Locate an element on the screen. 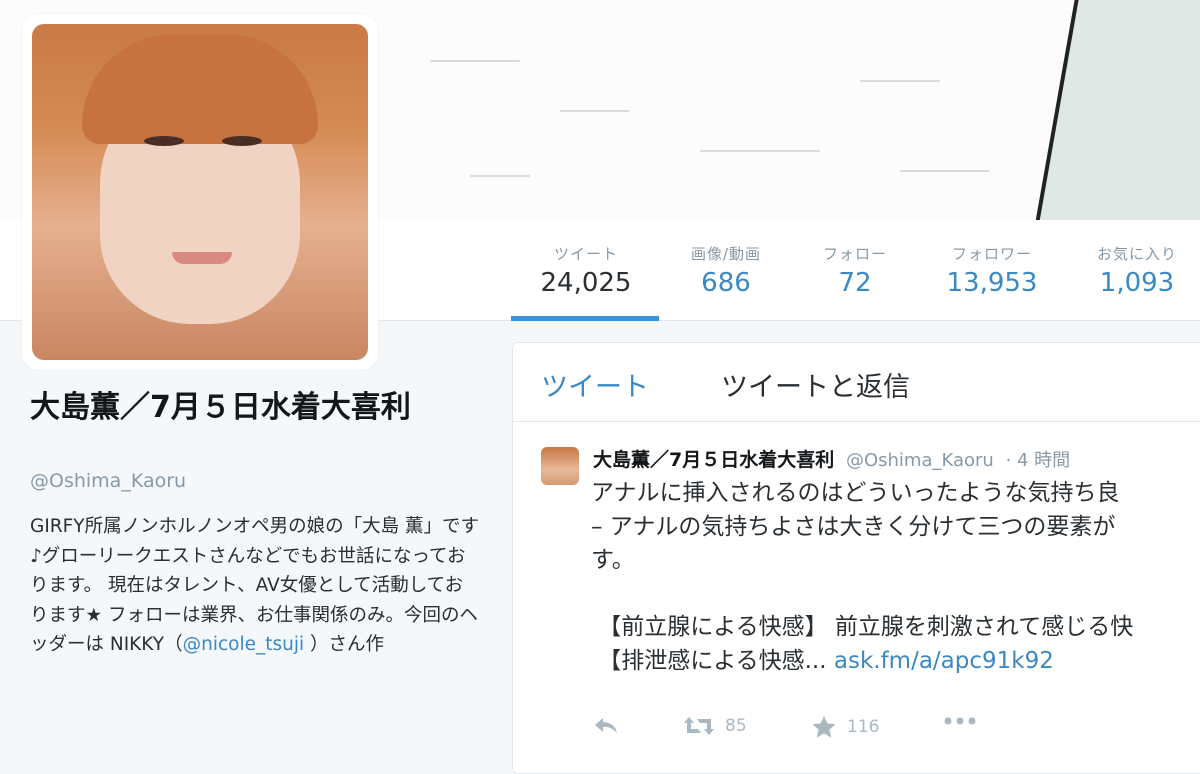 The height and width of the screenshot is (774, 1200). reply-icon is located at coordinates (606, 725).